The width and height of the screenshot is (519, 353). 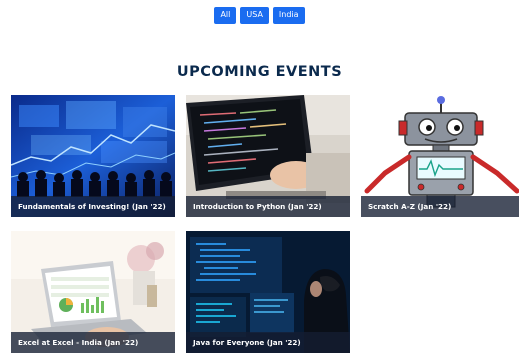 I want to click on event-card-excel: Excel at Excel - India (Jan '22), so click(x=93, y=292).